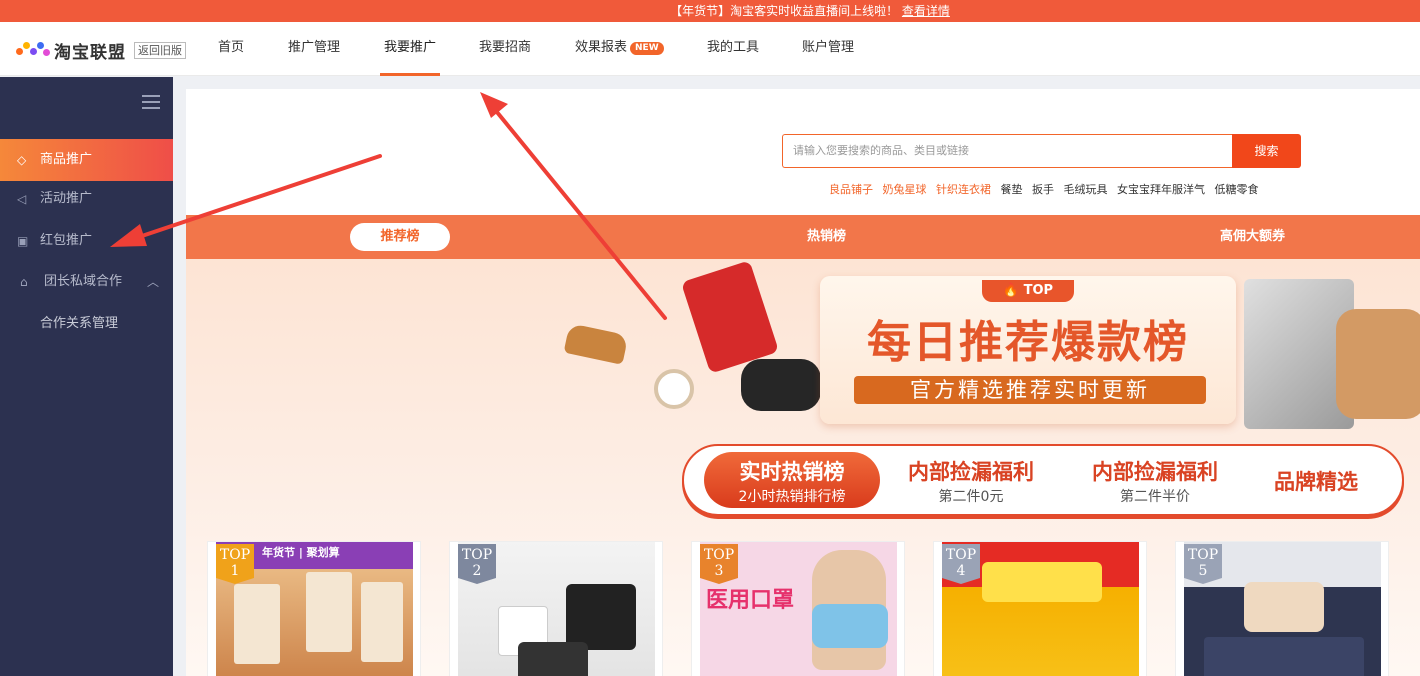 The image size is (1420, 676). I want to click on arrow-to-nav, so click(578, 212).